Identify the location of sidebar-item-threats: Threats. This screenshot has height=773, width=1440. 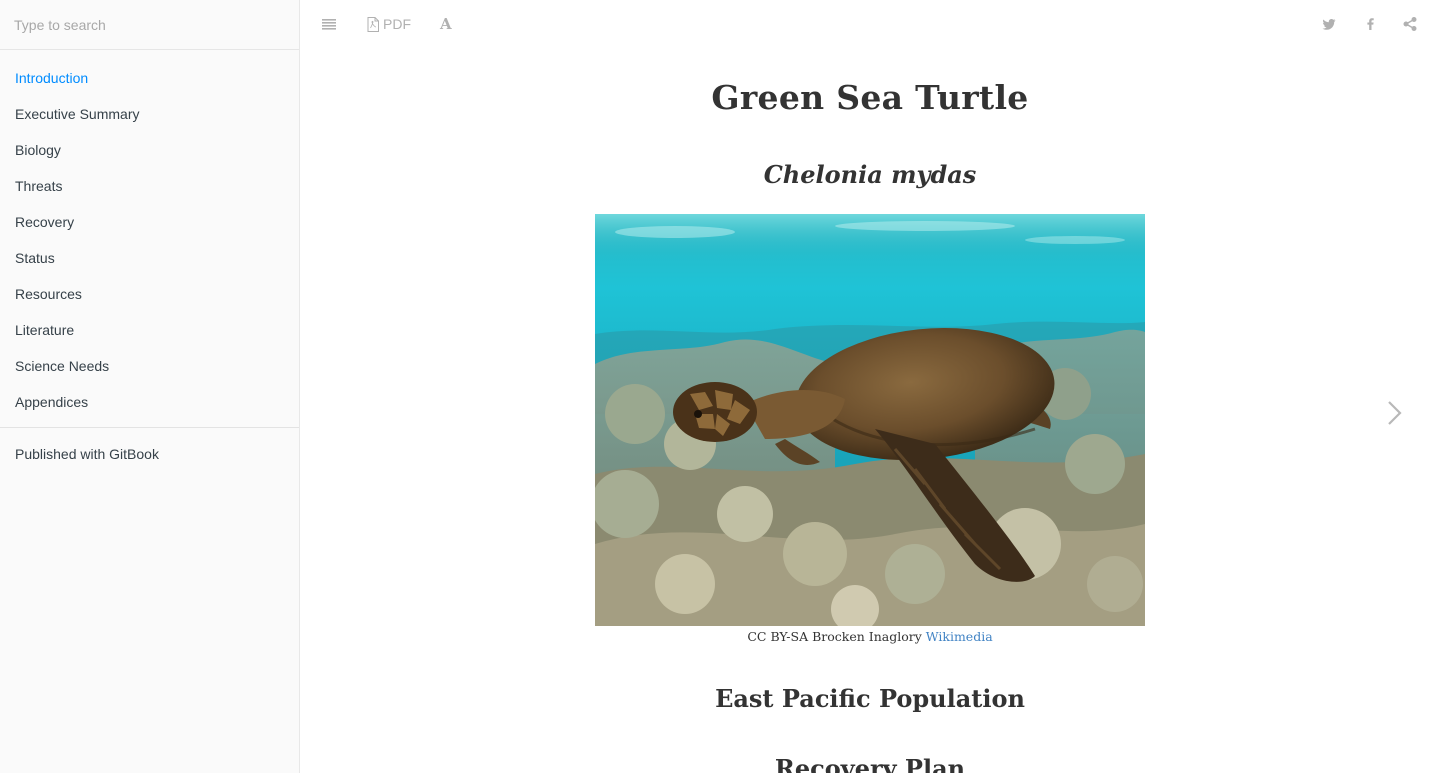
(149, 186).